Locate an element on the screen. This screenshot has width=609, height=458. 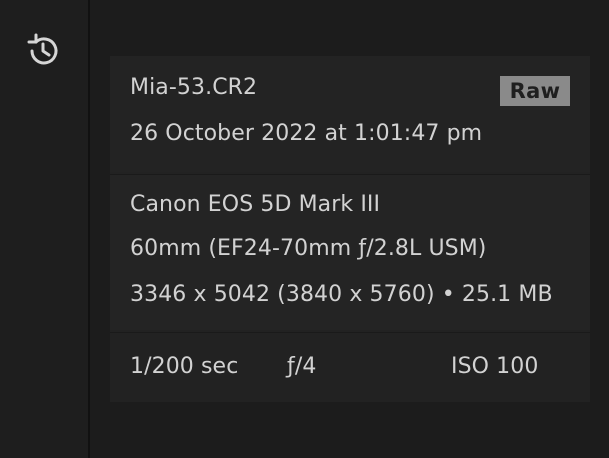
left-sidebar is located at coordinates (45, 229).